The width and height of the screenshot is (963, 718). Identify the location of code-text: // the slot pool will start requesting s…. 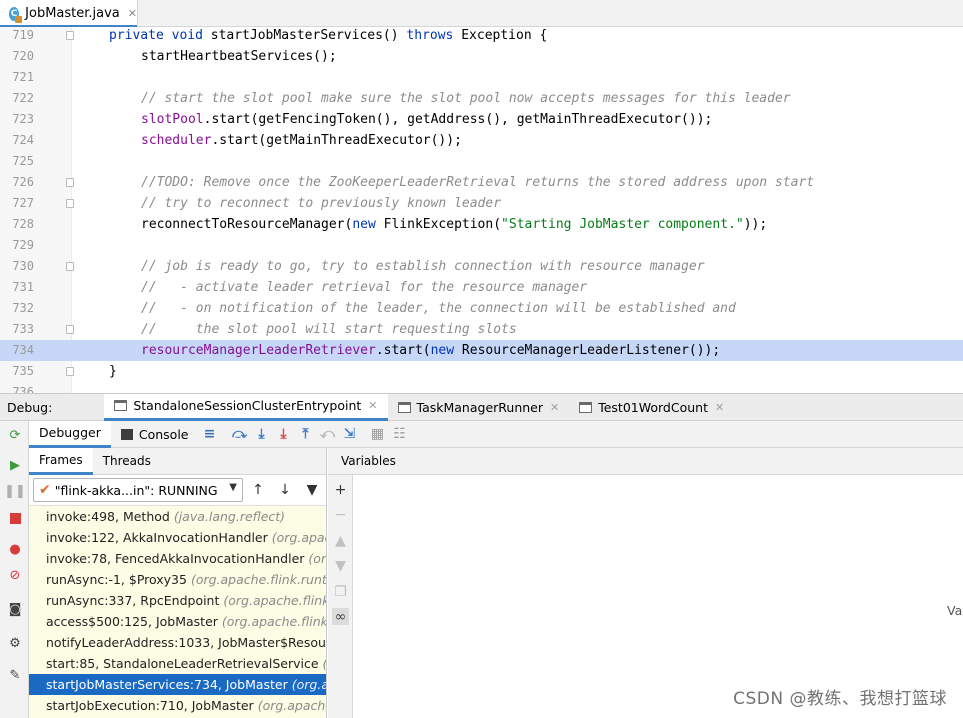
(329, 329).